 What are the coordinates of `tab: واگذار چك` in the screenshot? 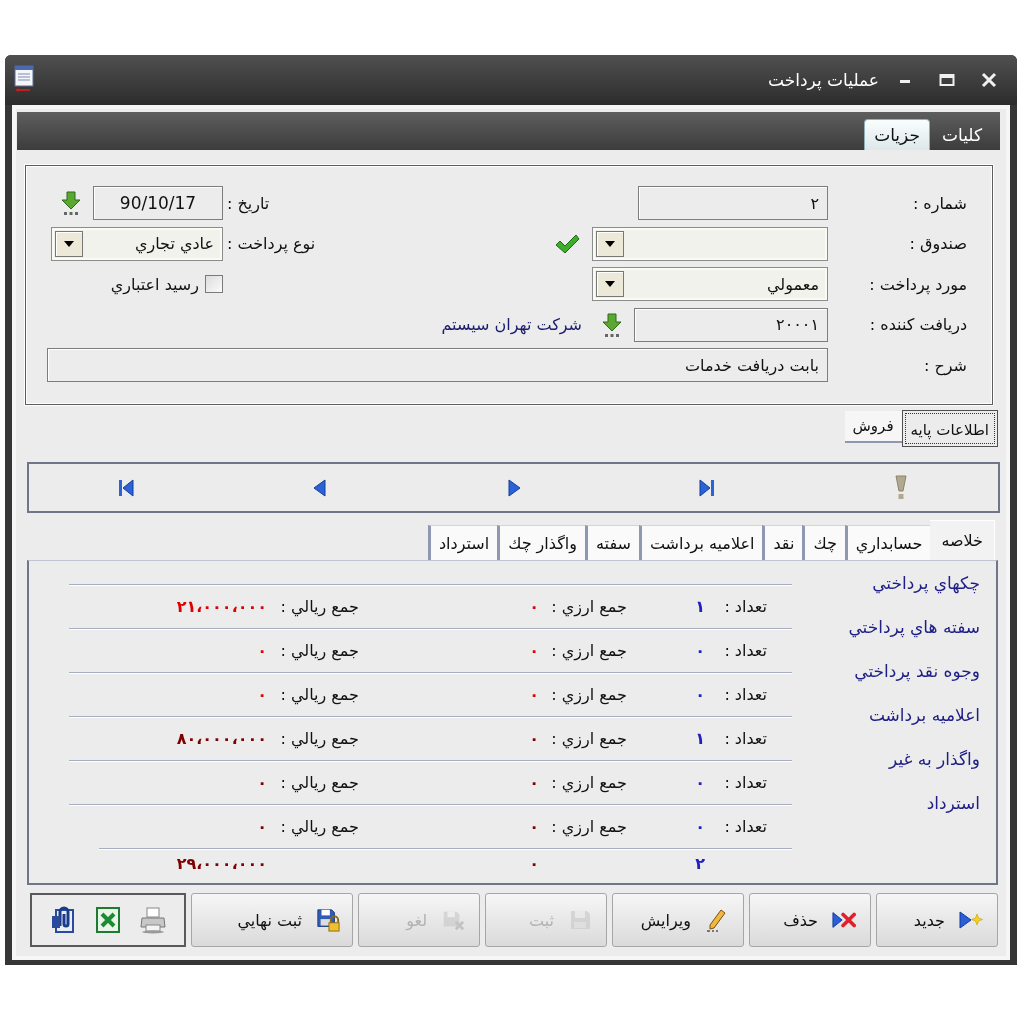 It's located at (541, 542).